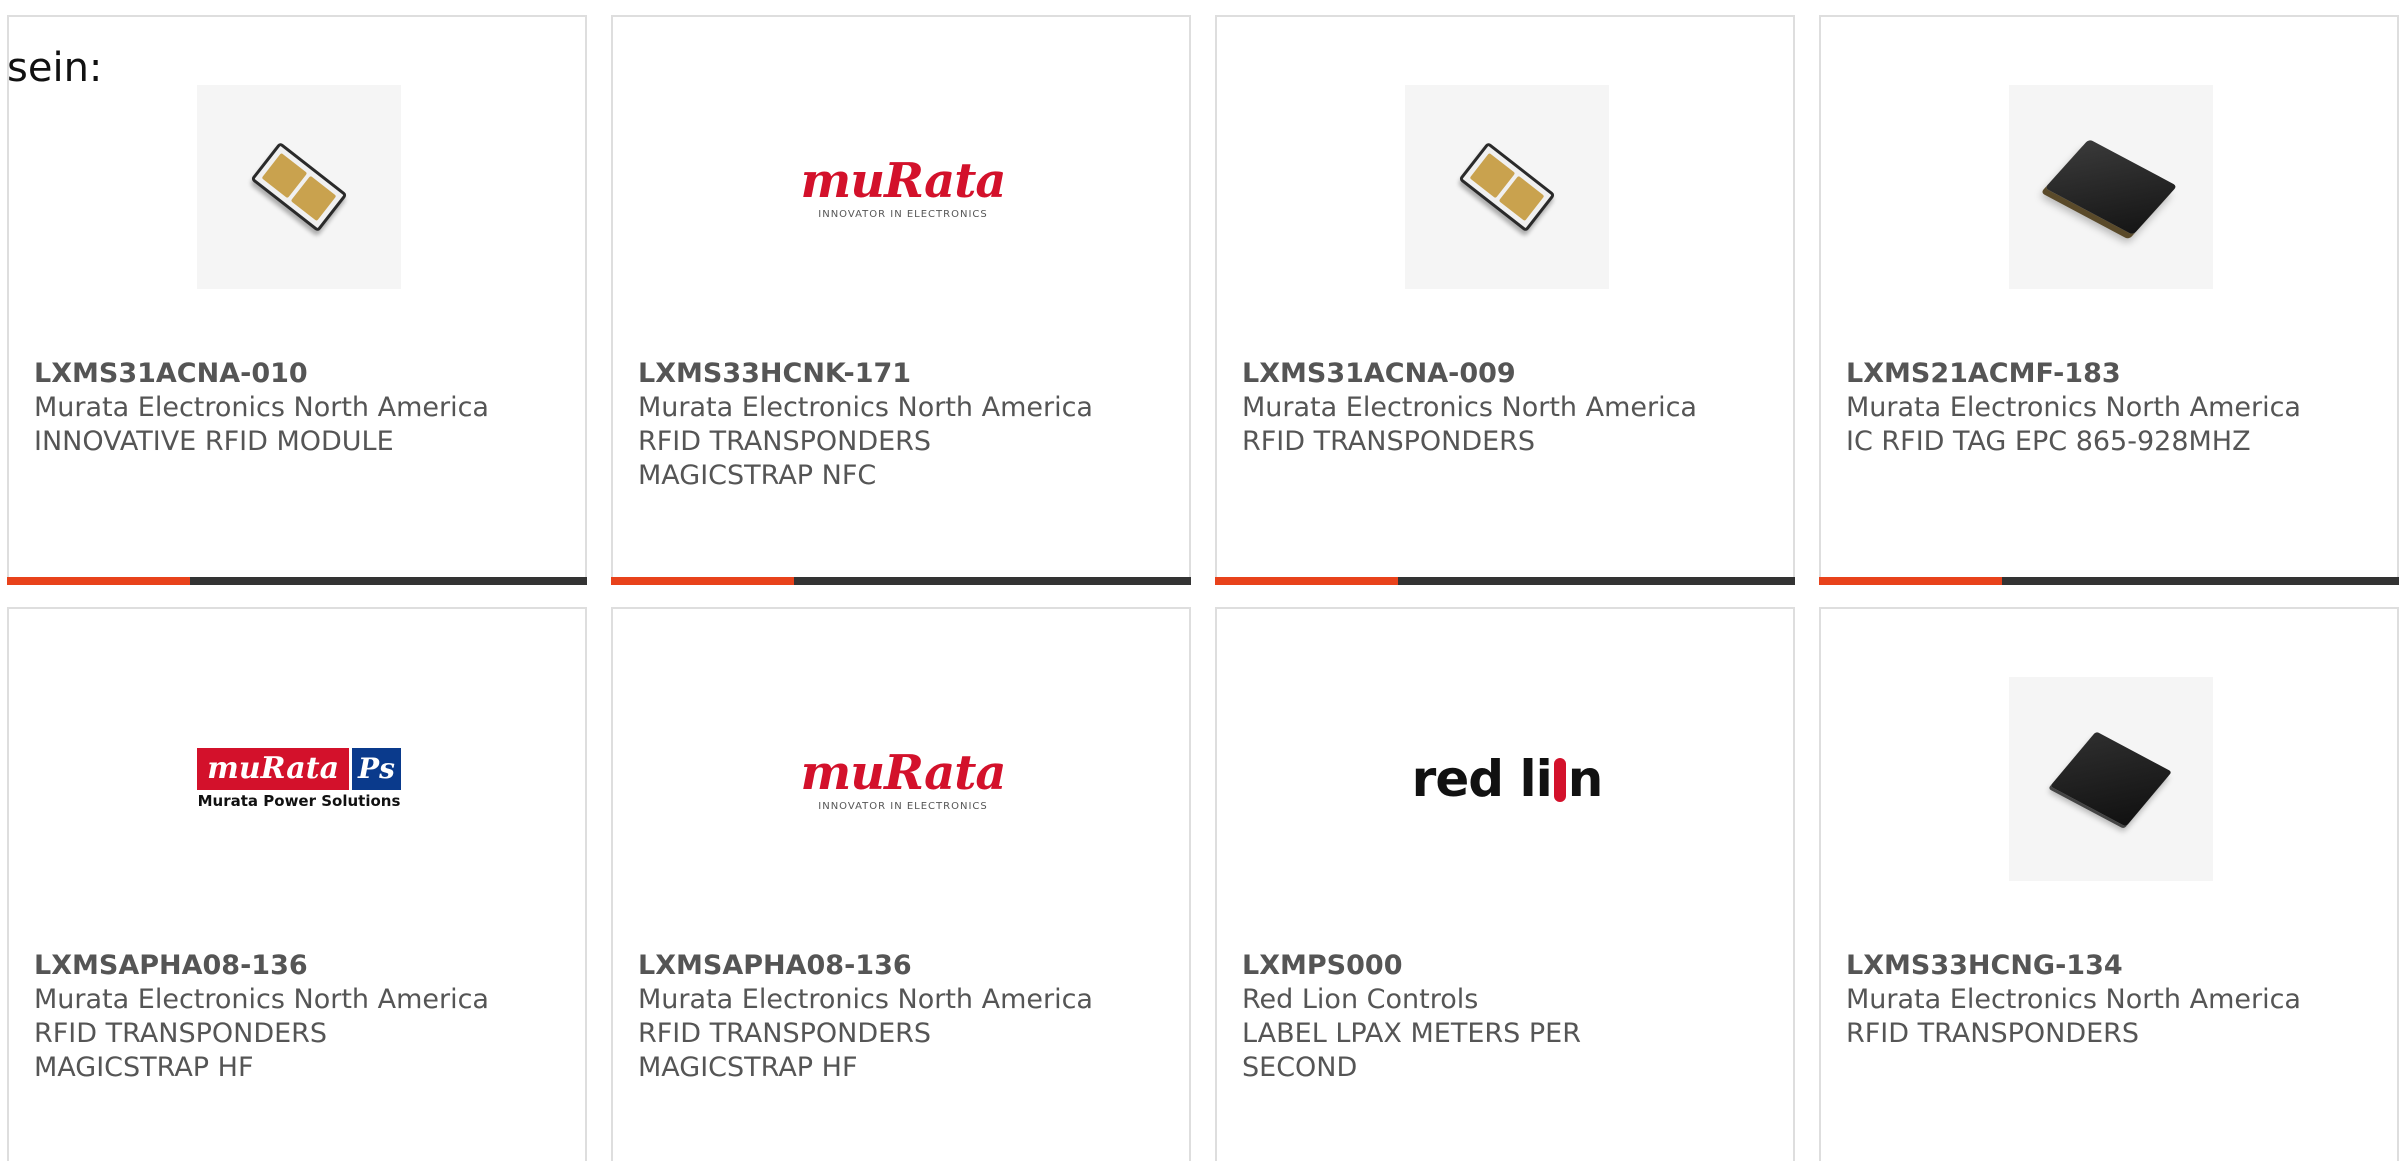  I want to click on rfid-tag-chip-icon, so click(2111, 187).